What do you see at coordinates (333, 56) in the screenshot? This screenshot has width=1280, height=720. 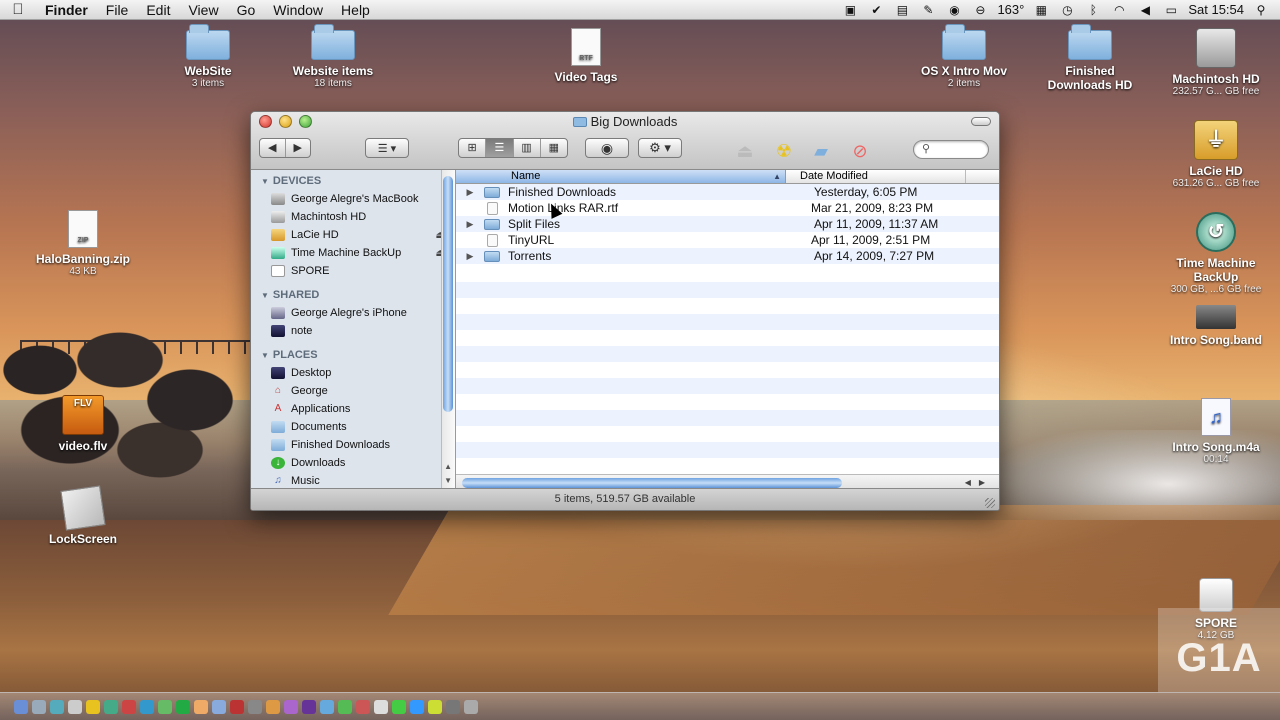 I see `desktop-icon-website-items: Website items 18 items` at bounding box center [333, 56].